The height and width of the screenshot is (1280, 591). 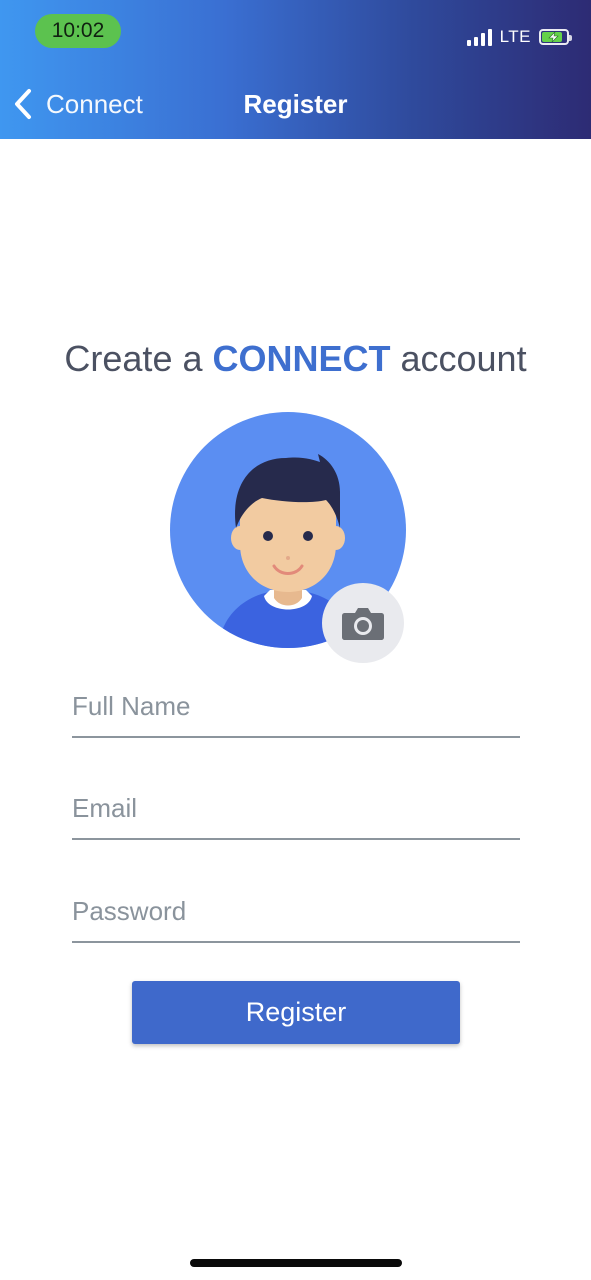 I want to click on app-header: 10:02 LTE Connect Register, so click(x=295, y=69).